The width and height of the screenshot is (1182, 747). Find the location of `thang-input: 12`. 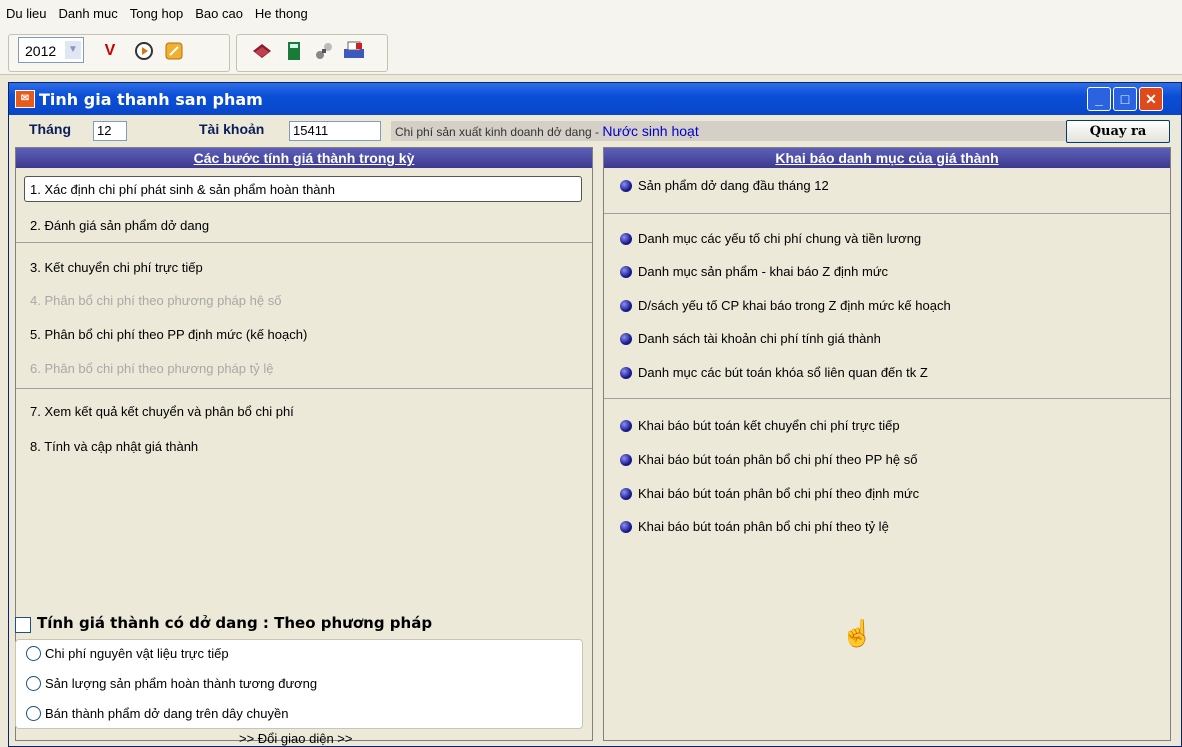

thang-input: 12 is located at coordinates (110, 131).